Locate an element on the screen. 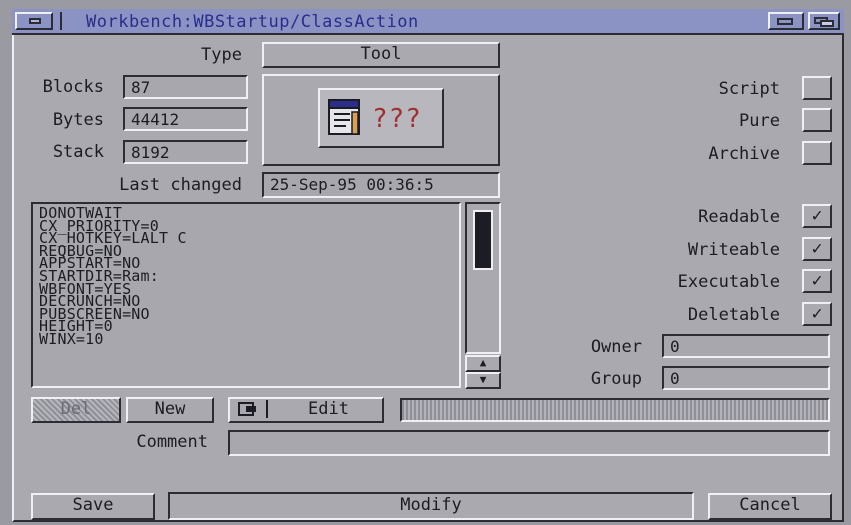  script-checkbox is located at coordinates (817, 88).